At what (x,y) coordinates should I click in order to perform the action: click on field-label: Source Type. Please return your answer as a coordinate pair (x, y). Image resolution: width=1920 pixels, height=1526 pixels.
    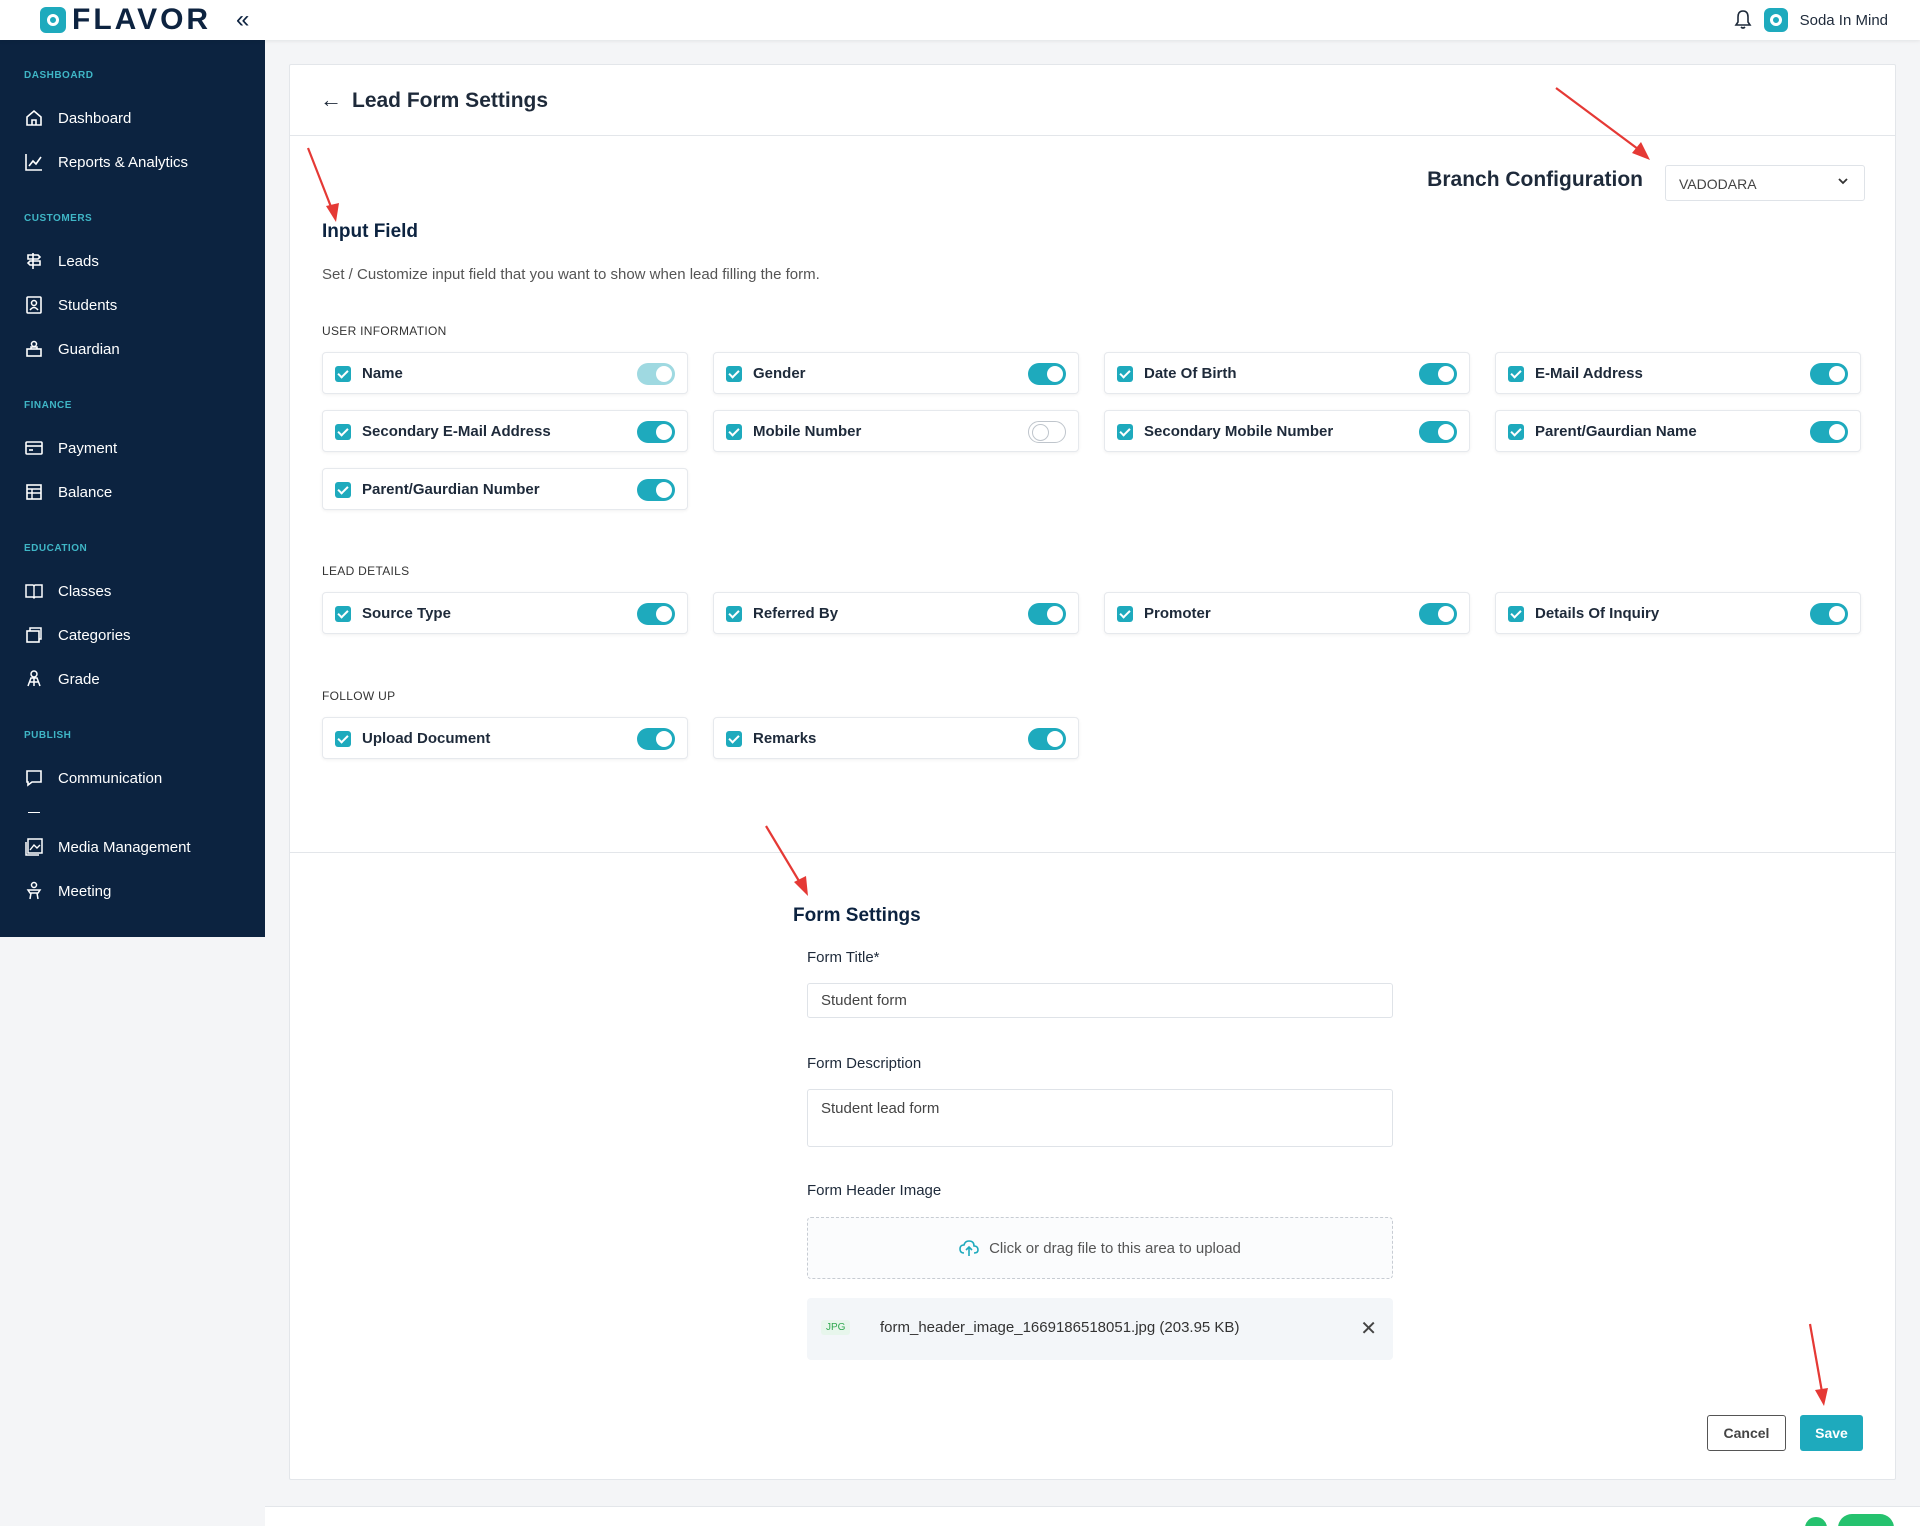
    Looking at the image, I should click on (406, 613).